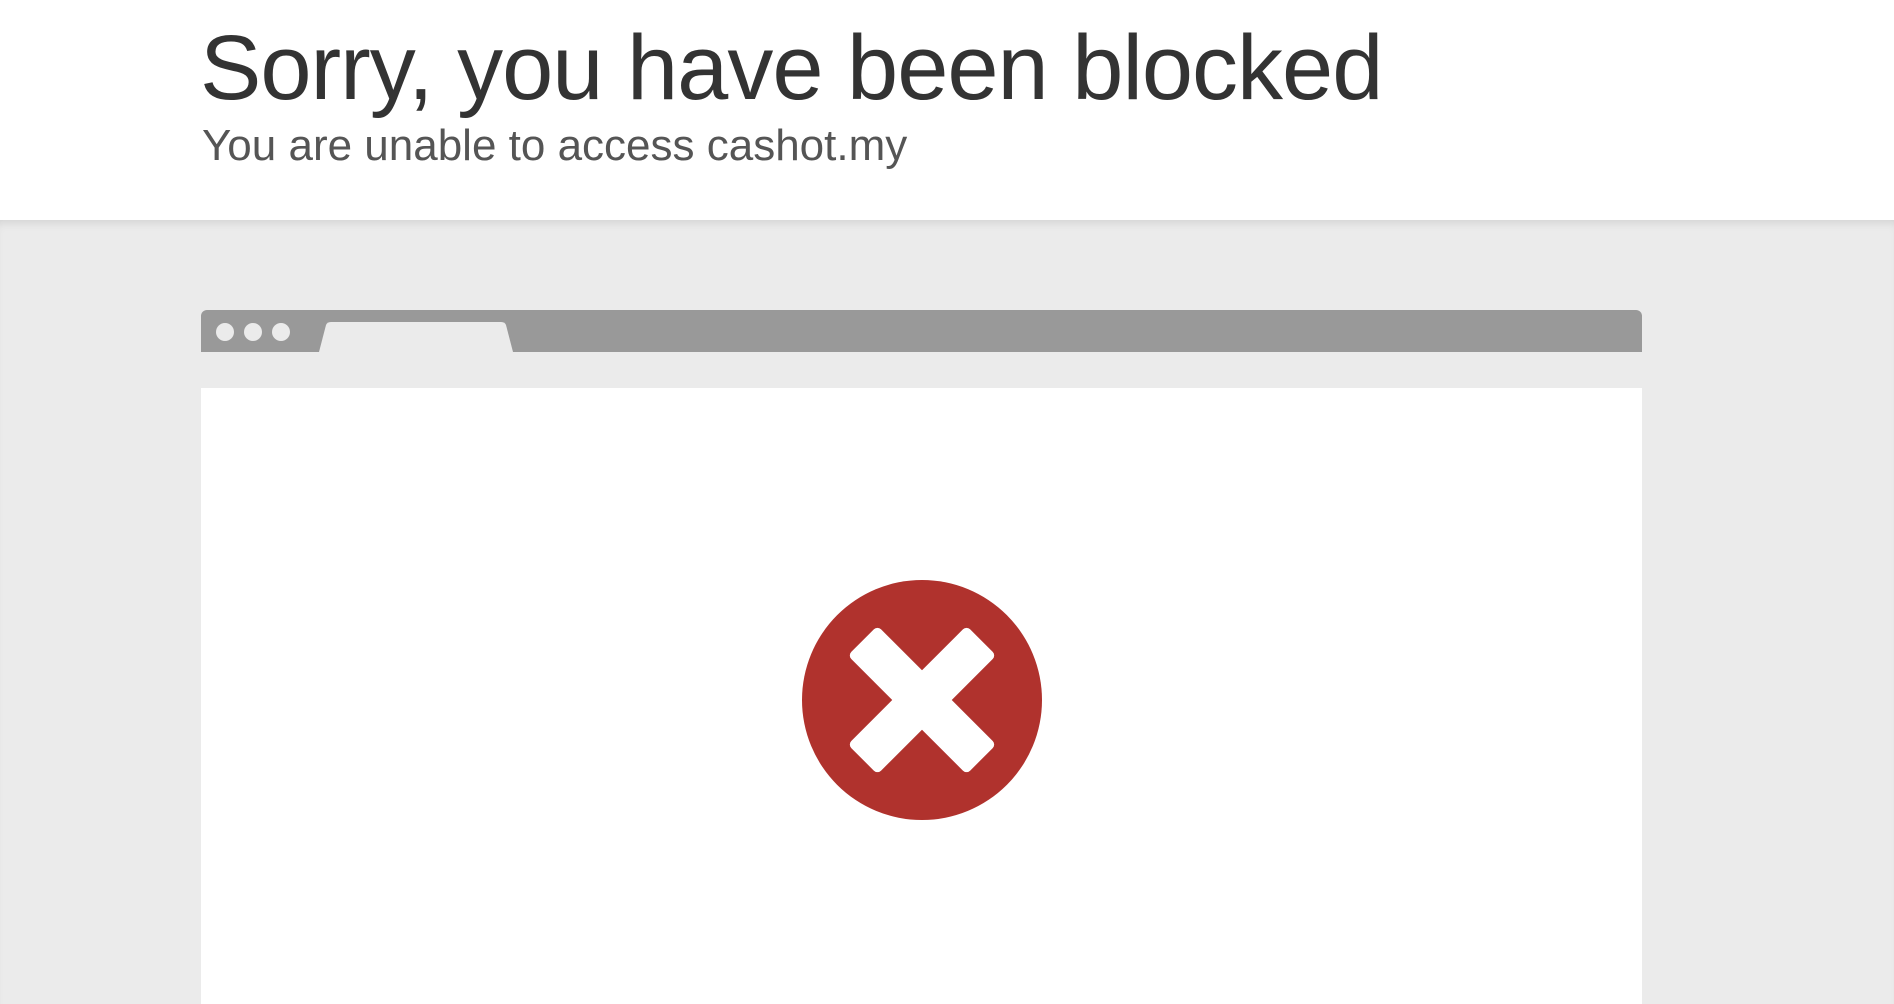 This screenshot has width=1894, height=1004. I want to click on page-subtitle: You are unable to access cashot.my, so click(555, 145).